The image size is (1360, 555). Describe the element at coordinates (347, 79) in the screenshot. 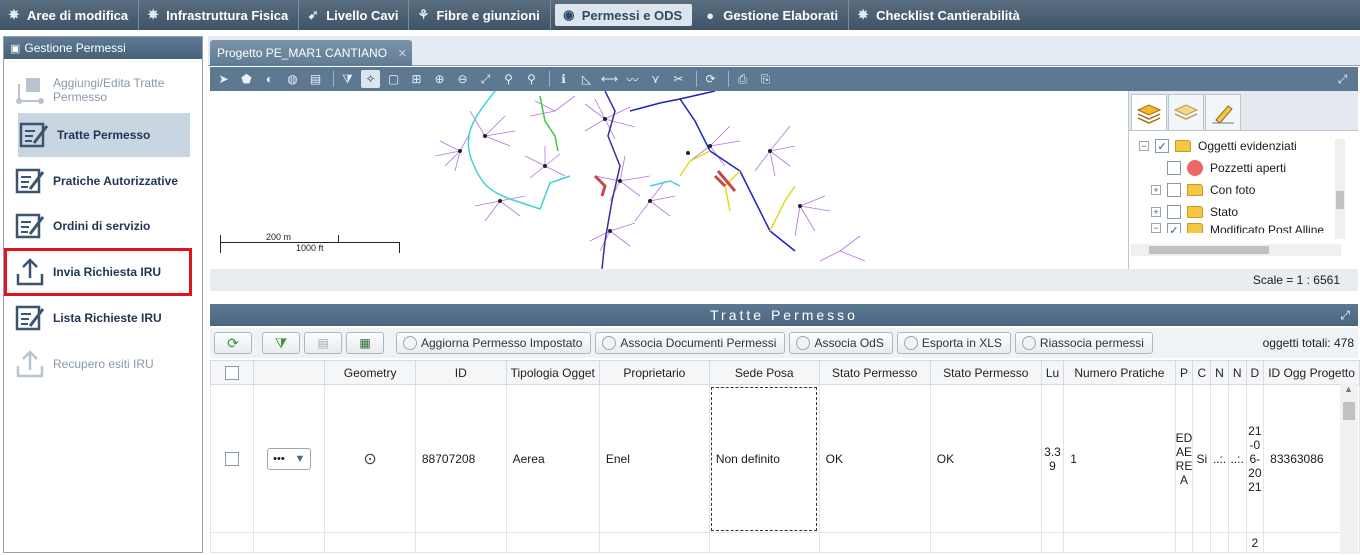

I see `filter-clear-icon: ⧩` at that location.